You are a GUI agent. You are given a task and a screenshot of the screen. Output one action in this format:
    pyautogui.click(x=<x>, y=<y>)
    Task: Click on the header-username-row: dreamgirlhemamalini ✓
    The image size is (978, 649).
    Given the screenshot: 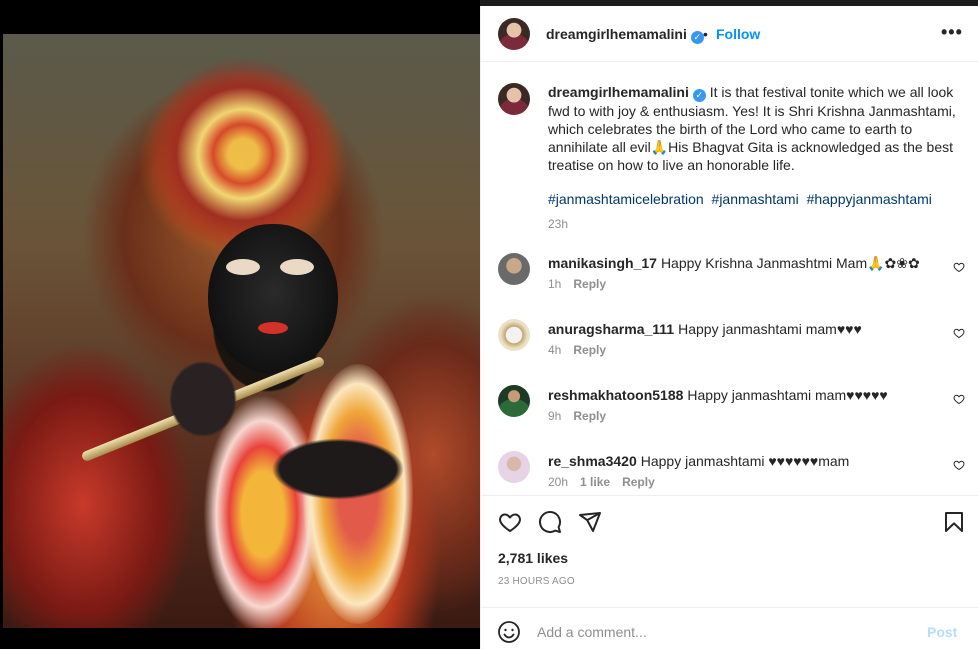 What is the action you would take?
    pyautogui.click(x=625, y=35)
    